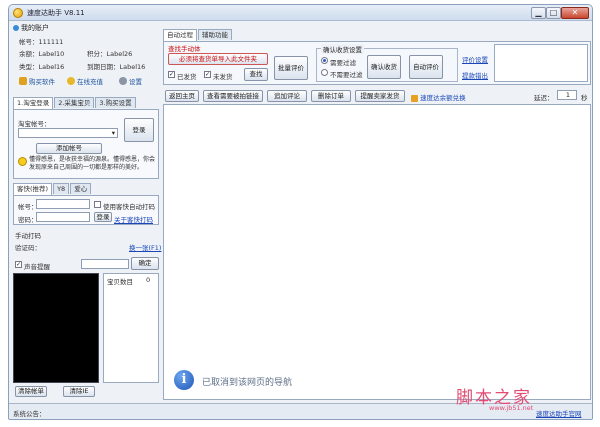 Image resolution: width=600 pixels, height=427 pixels. What do you see at coordinates (31, 28) in the screenshot?
I see `account-heading: 我的账户` at bounding box center [31, 28].